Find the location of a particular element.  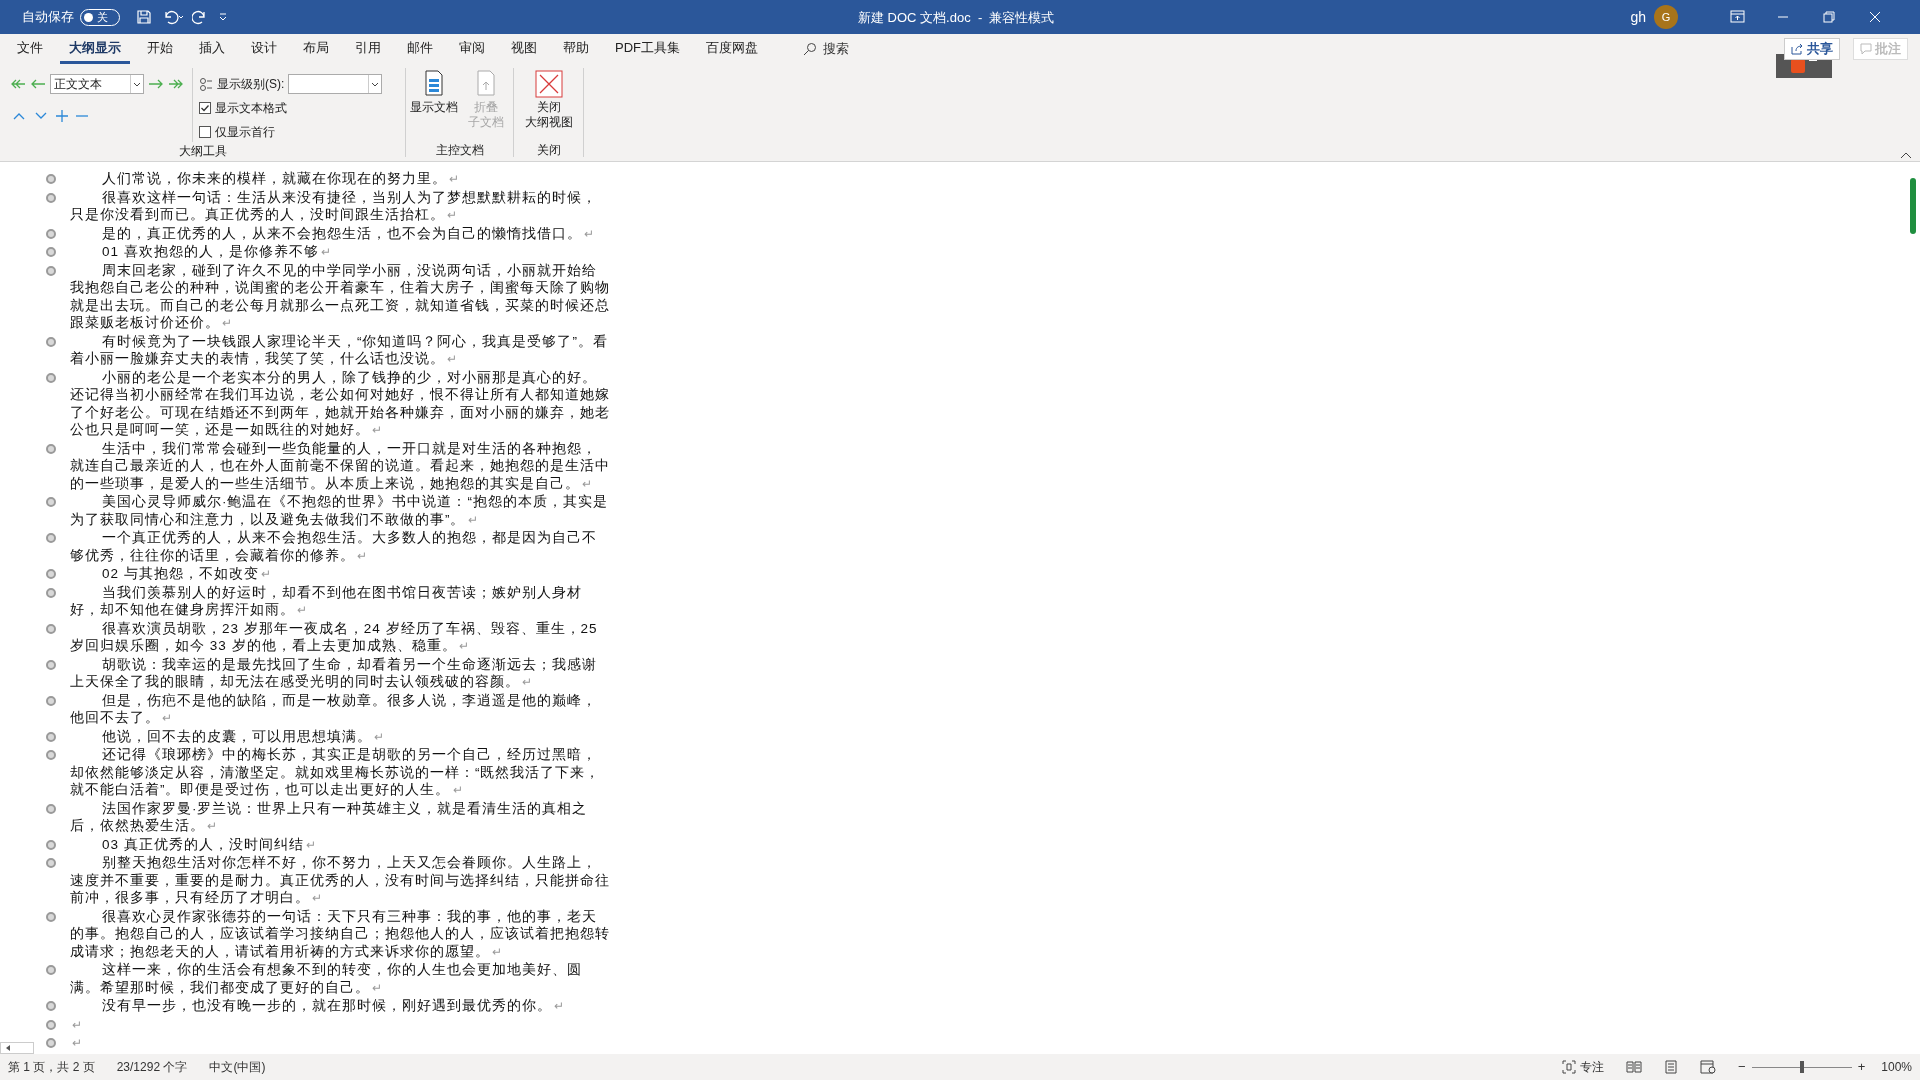

window-title: 新建 DOC 文档.doc - 兼容性模式 is located at coordinates (956, 18).